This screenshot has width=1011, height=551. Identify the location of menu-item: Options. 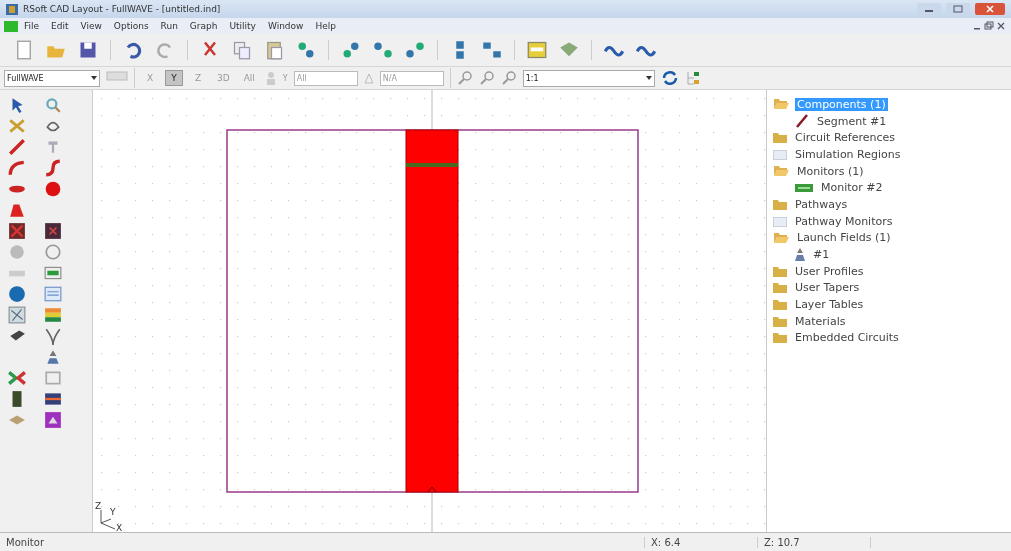
(131, 26).